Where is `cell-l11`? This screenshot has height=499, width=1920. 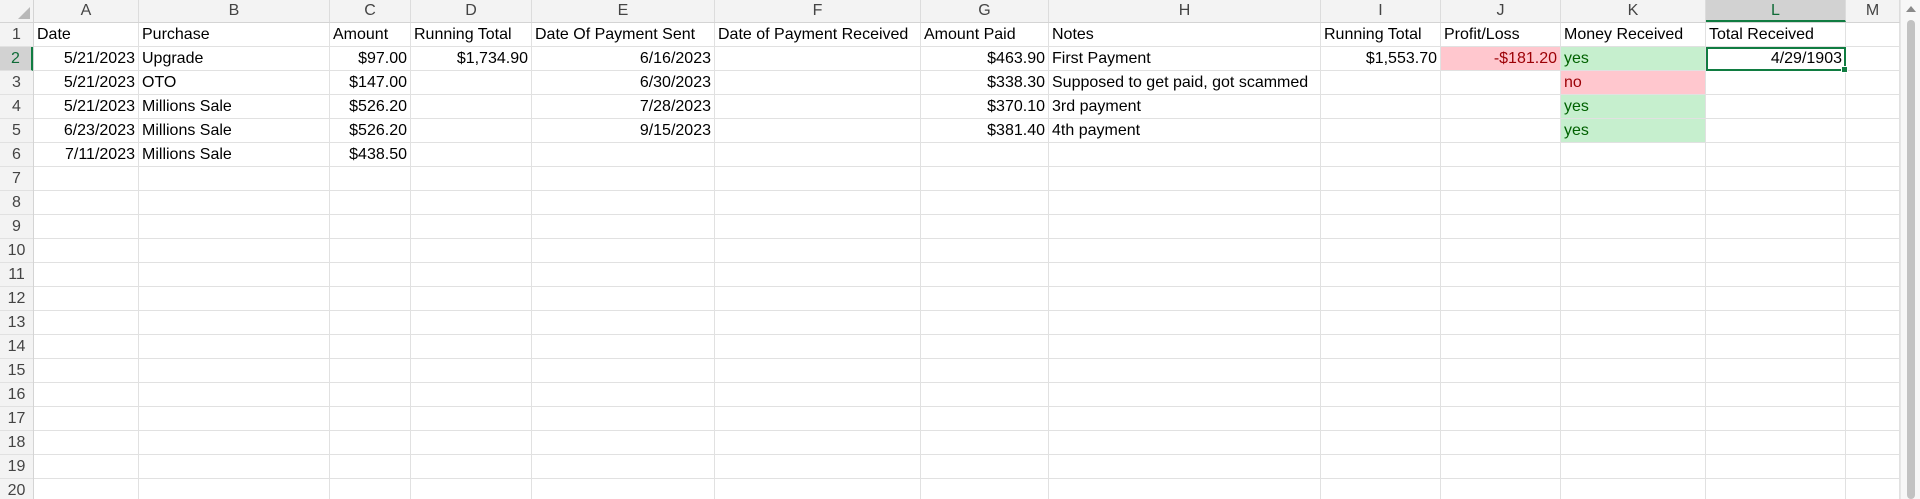 cell-l11 is located at coordinates (1776, 275).